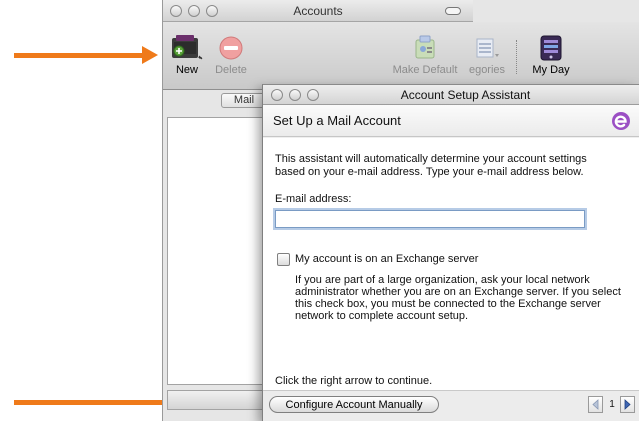 Image resolution: width=639 pixels, height=421 pixels. I want to click on setup-heading: Set Up a Mail Account, so click(337, 120).